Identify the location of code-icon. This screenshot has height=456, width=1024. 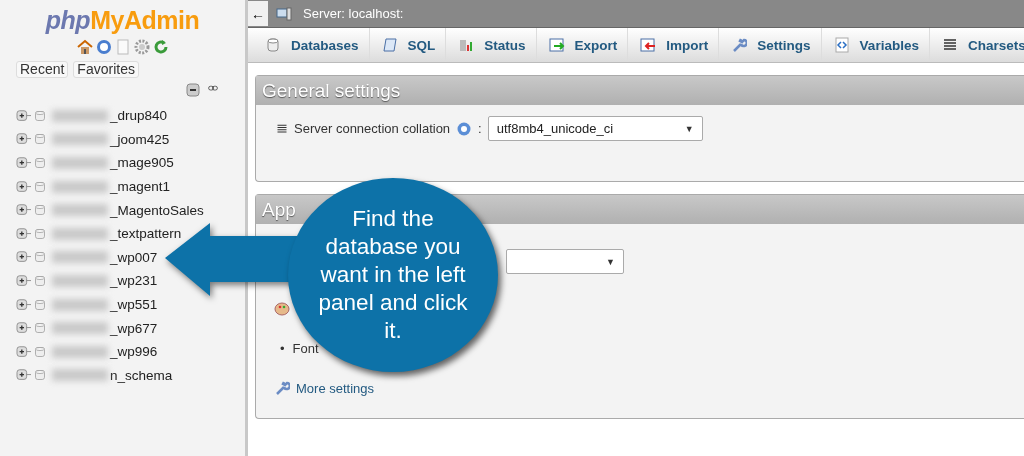
(841, 45).